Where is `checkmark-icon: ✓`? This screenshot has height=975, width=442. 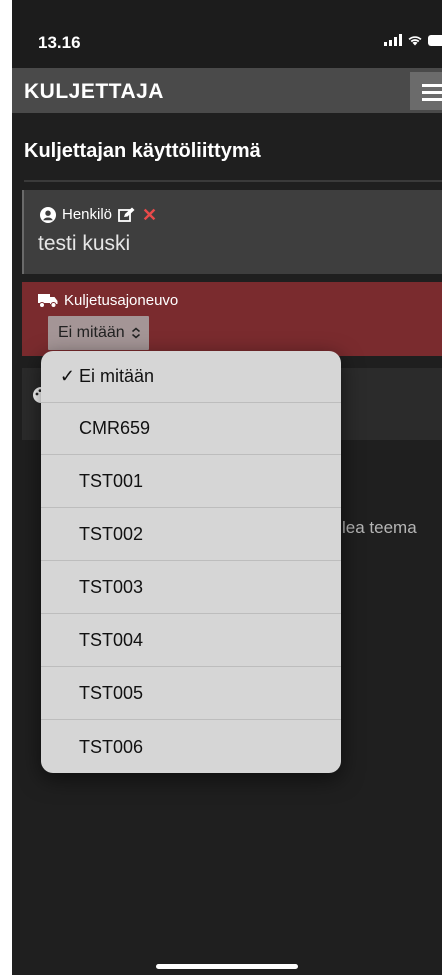 checkmark-icon: ✓ is located at coordinates (67, 376).